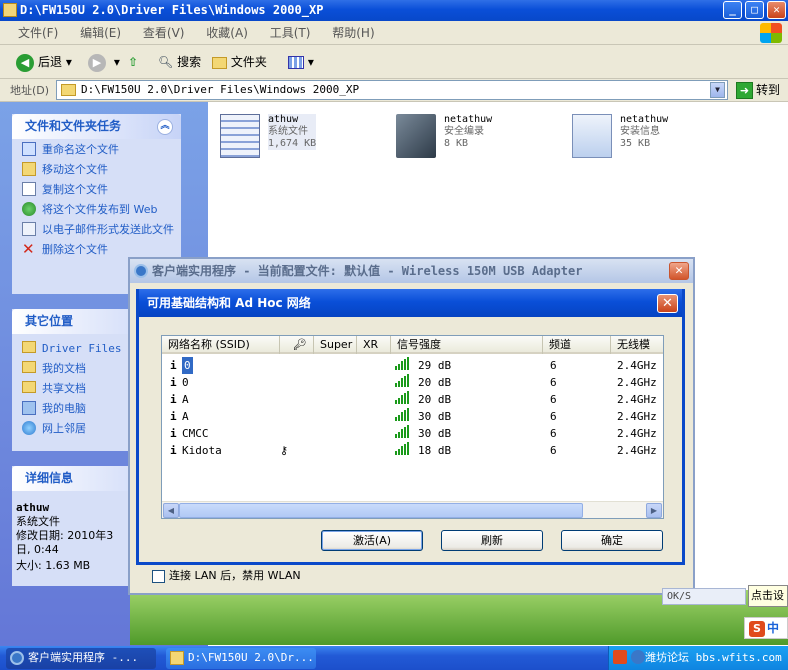 This screenshot has height=670, width=788. I want to click on table-row: i A 20 dB 6 2.4GHz, so click(412, 399).